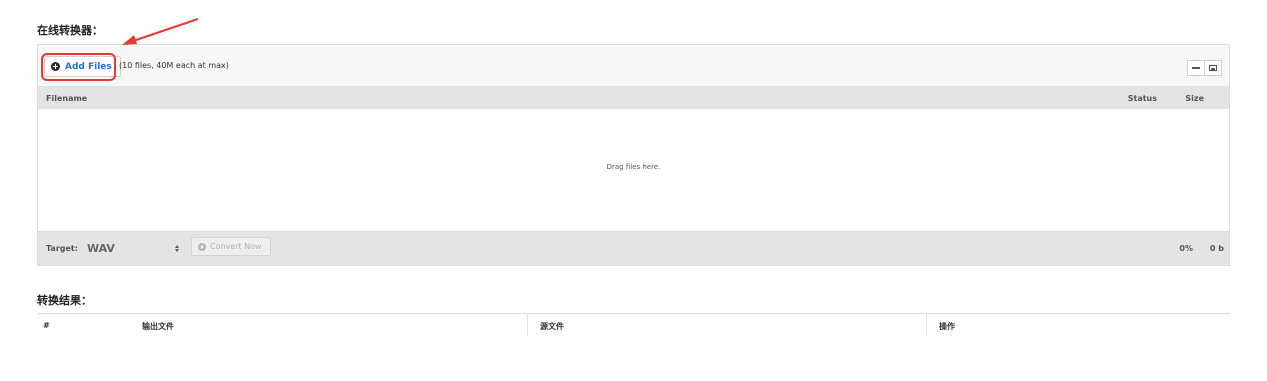 The width and height of the screenshot is (1267, 381). What do you see at coordinates (64, 300) in the screenshot?
I see `results-title: 转换结果：` at bounding box center [64, 300].